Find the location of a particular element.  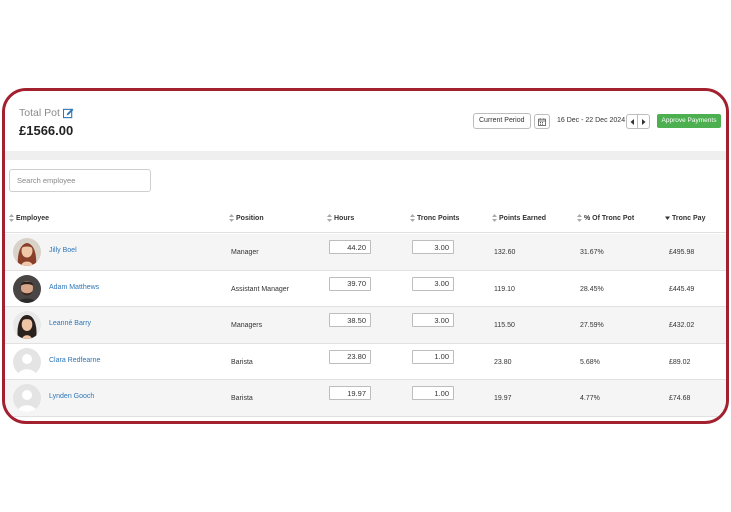

pct-tronc-pot-value: 27.59% is located at coordinates (592, 325).